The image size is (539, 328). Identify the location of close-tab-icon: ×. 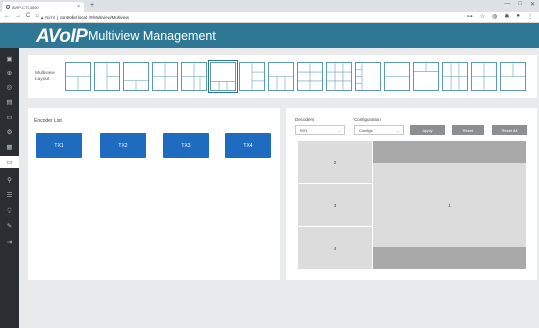
(78, 7).